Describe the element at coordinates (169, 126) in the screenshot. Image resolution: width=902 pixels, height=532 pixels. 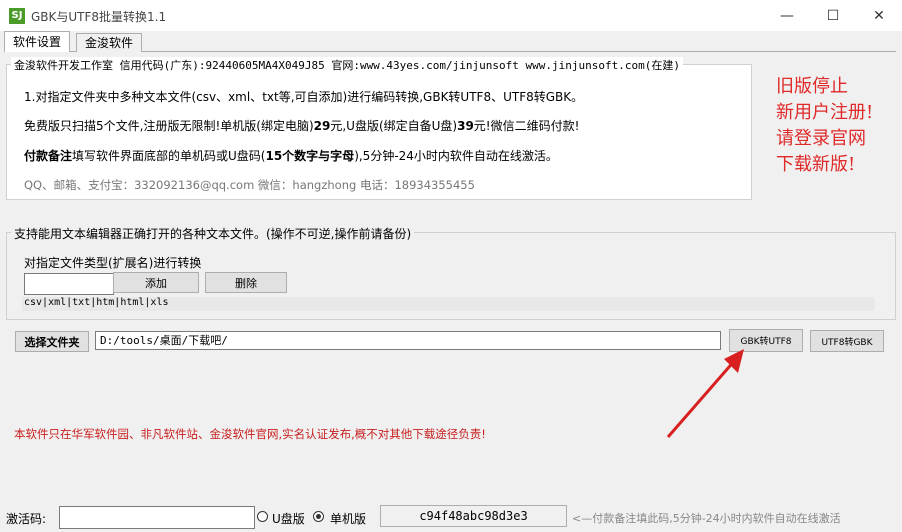
I see `pricing-text: 免费版只扫描5个文件,注册版无限制!单机版(绑定电脑)` at that location.